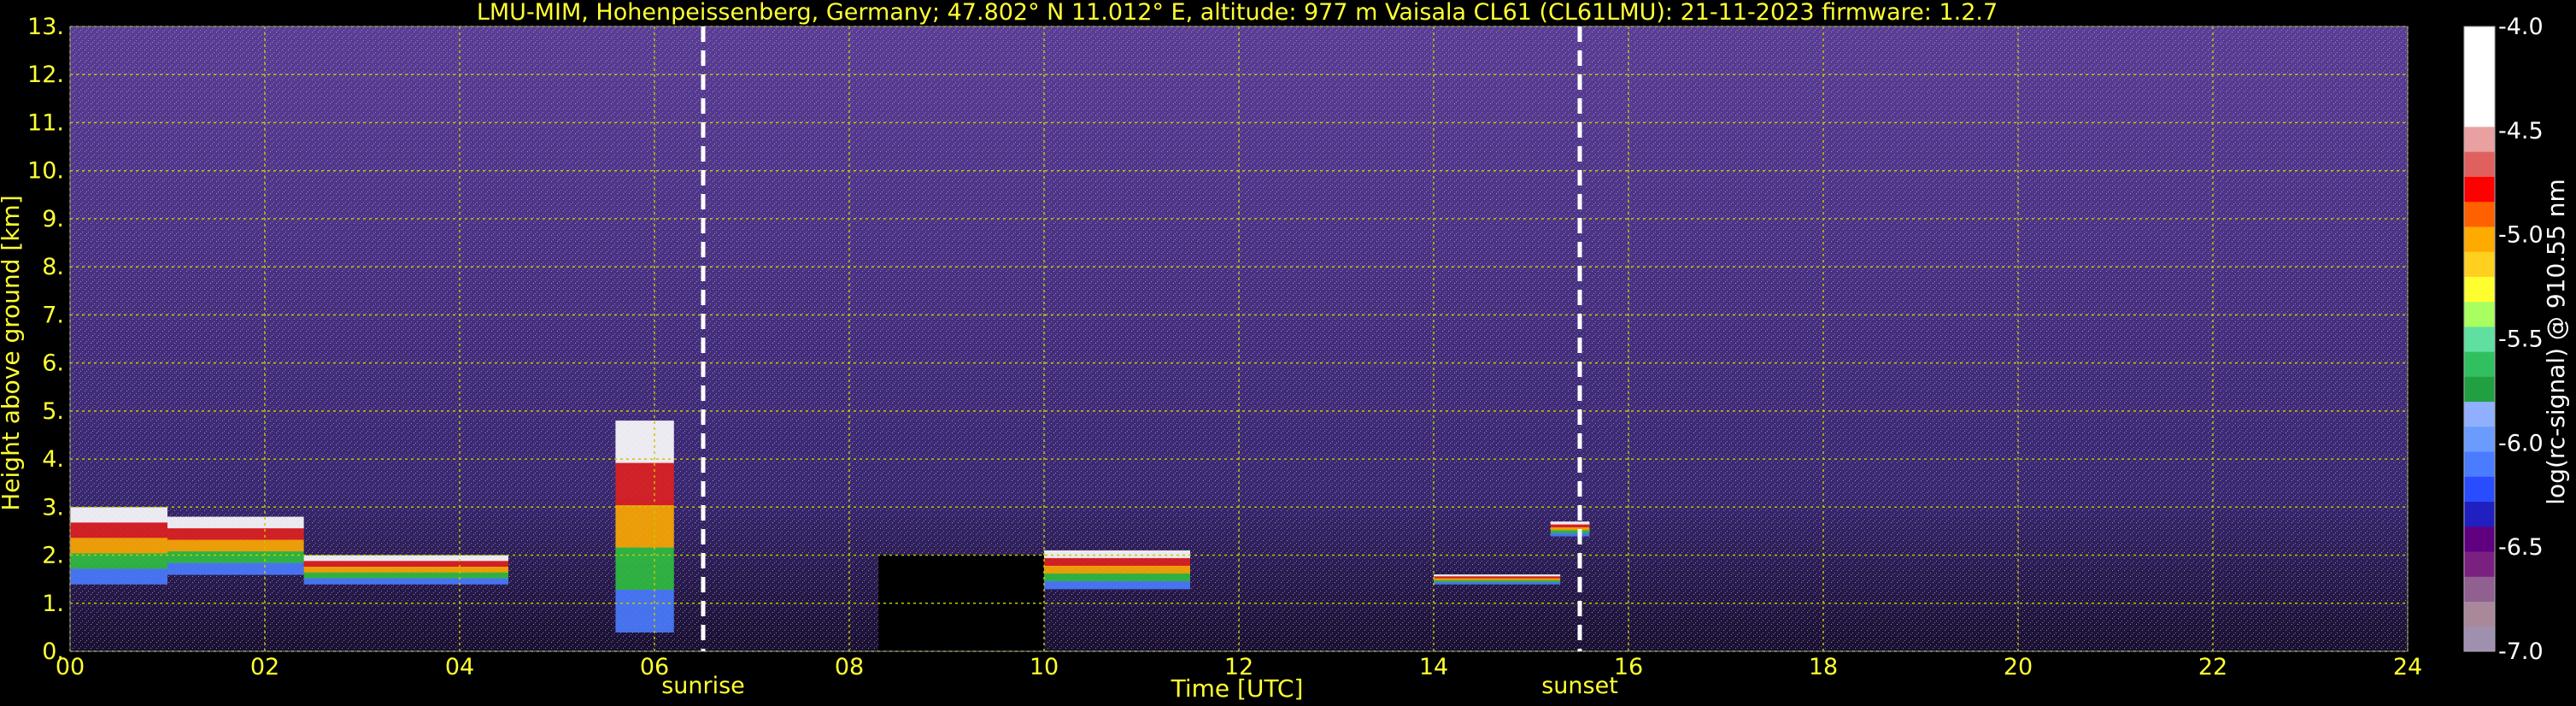 The height and width of the screenshot is (706, 2576). What do you see at coordinates (53, 507) in the screenshot?
I see `y-tick-label: 3.` at bounding box center [53, 507].